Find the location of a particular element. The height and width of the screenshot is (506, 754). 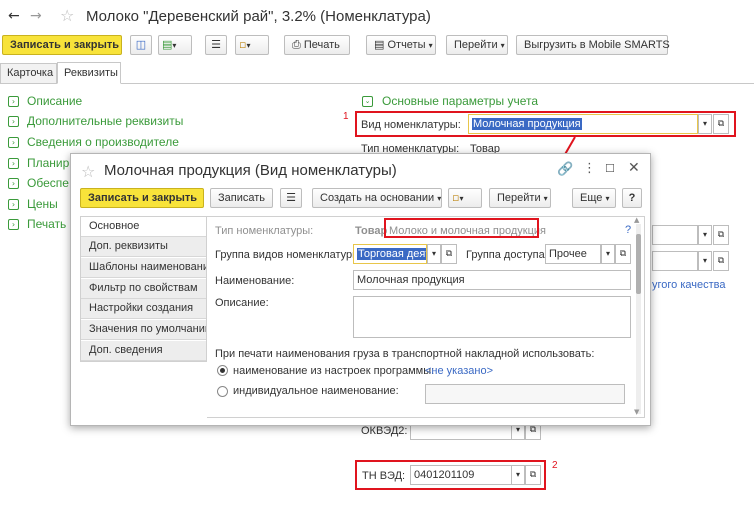

scrollbar is located at coordinates (638, 319).